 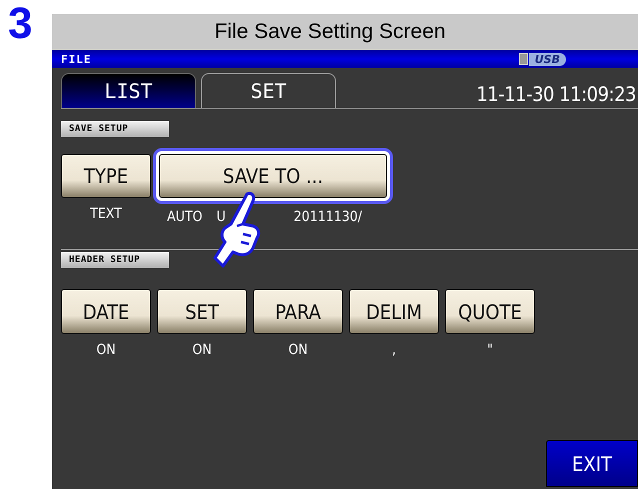 I want to click on header-option-button: DELIM, so click(x=394, y=311).